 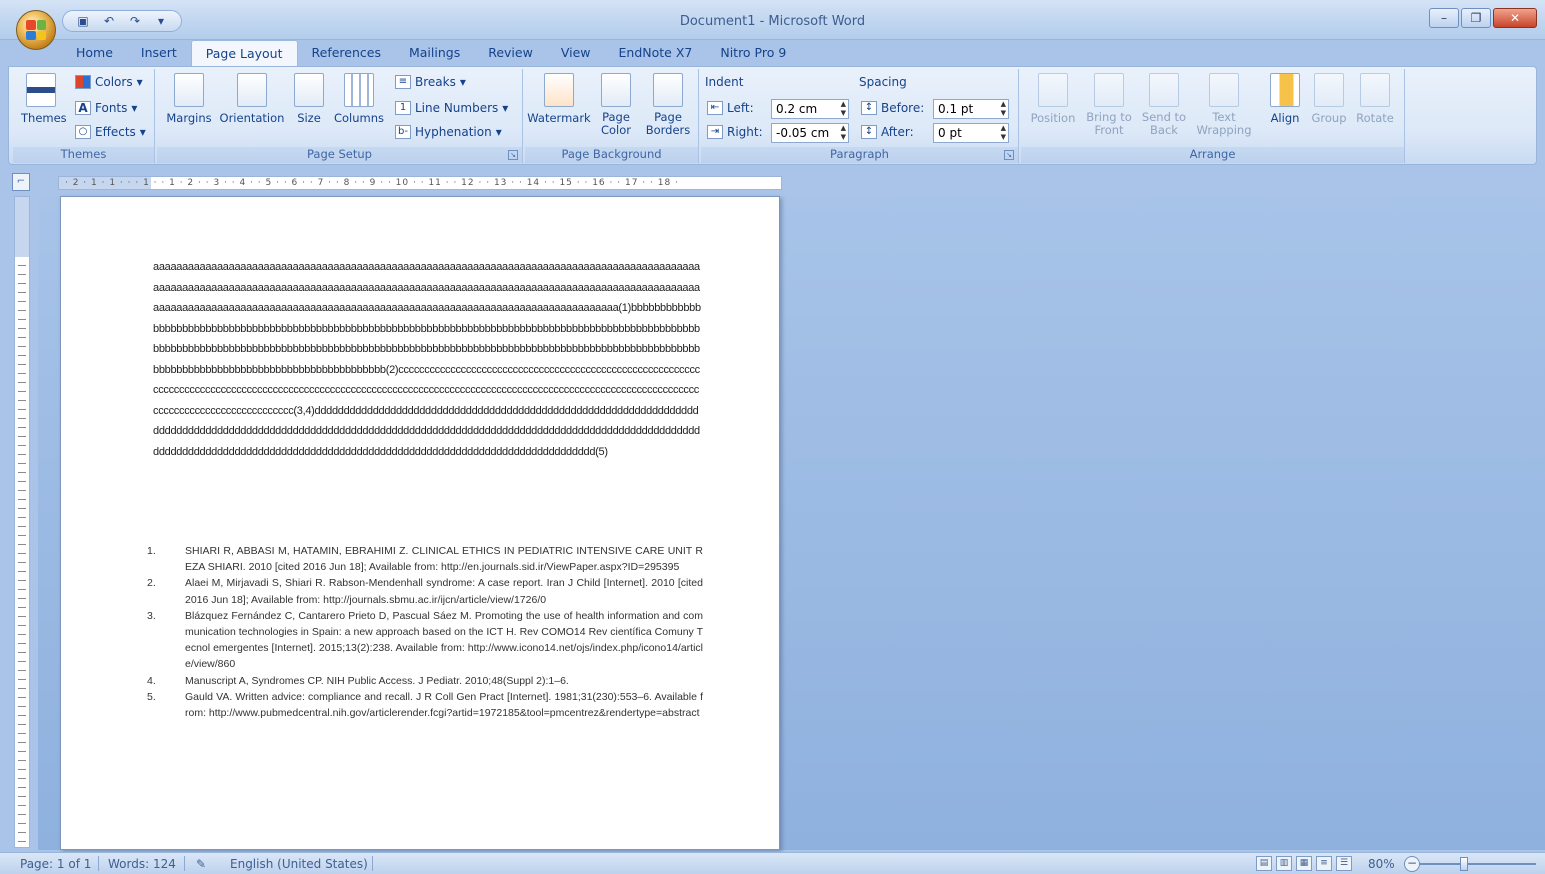 I want to click on size-button: Size, so click(x=309, y=99).